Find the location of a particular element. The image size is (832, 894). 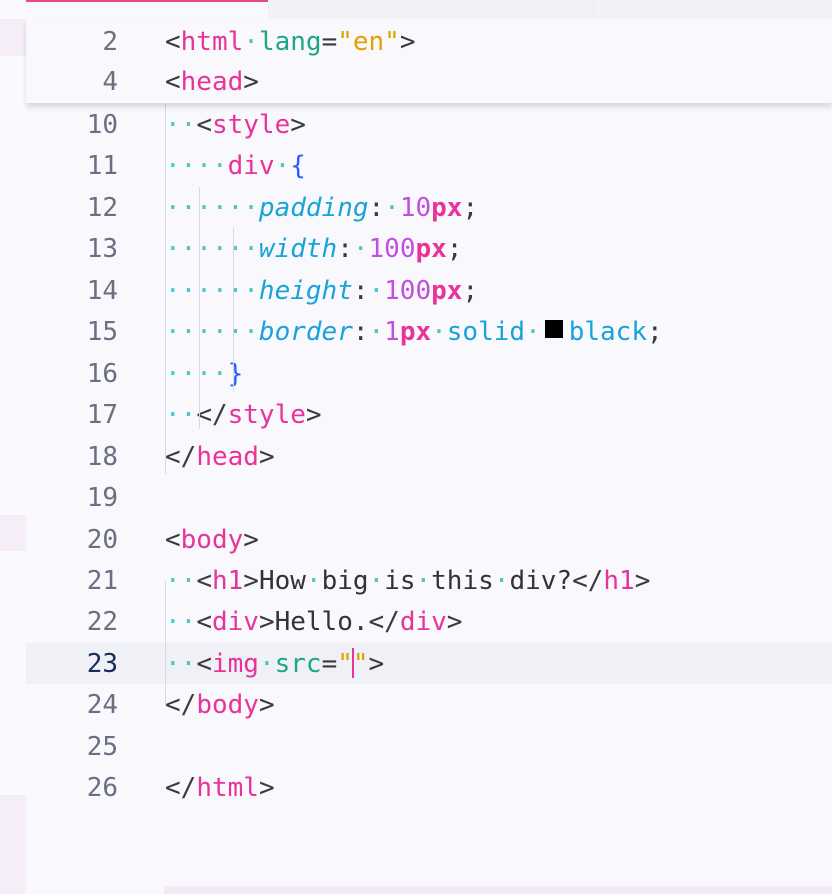

code-line: 21 ··<h1>How·big·is·this·div?</h1> is located at coordinates (429, 580).